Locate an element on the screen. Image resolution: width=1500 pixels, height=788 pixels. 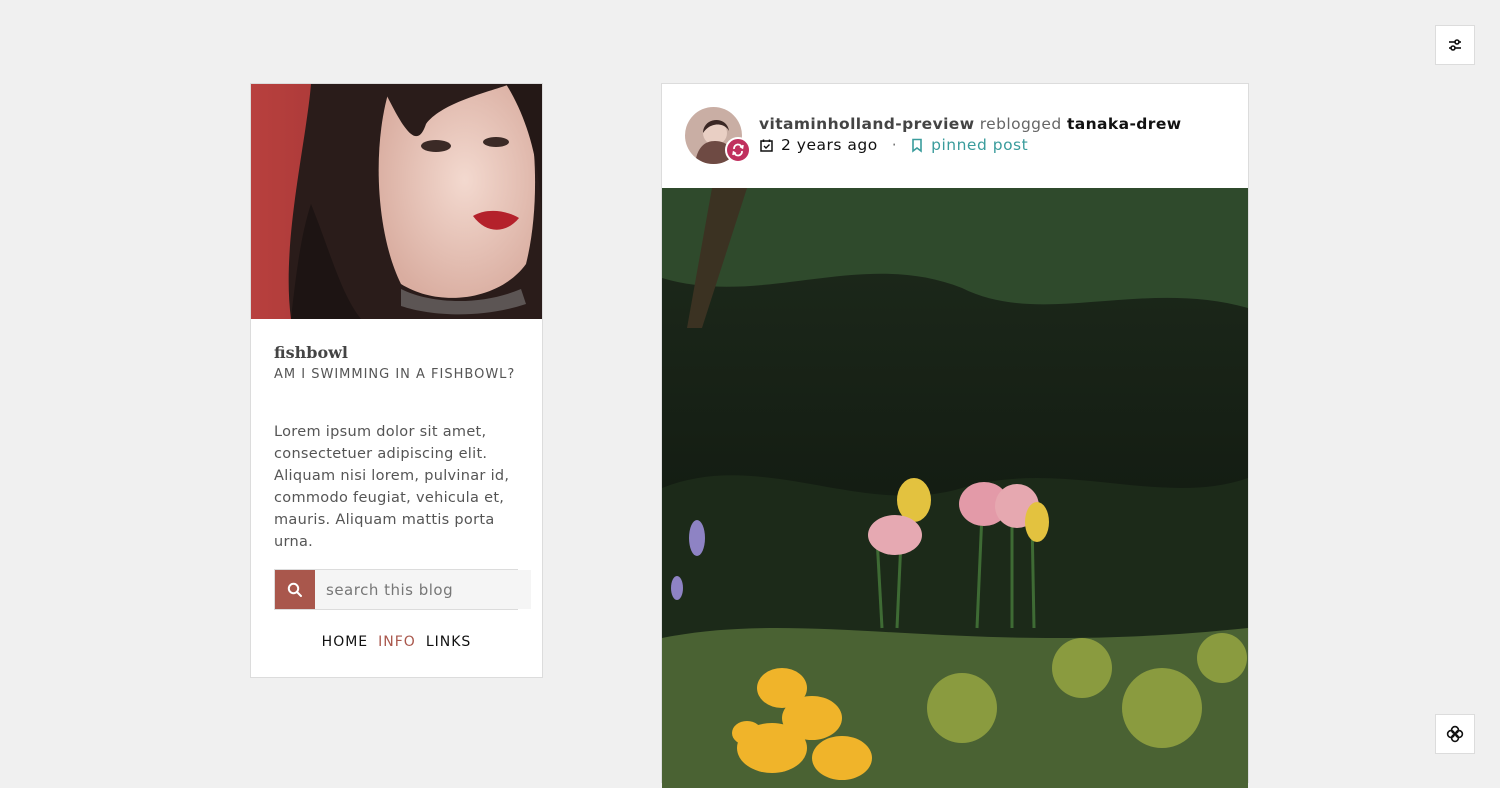
blog-nav: HOME INFO LINKS is located at coordinates (396, 642).